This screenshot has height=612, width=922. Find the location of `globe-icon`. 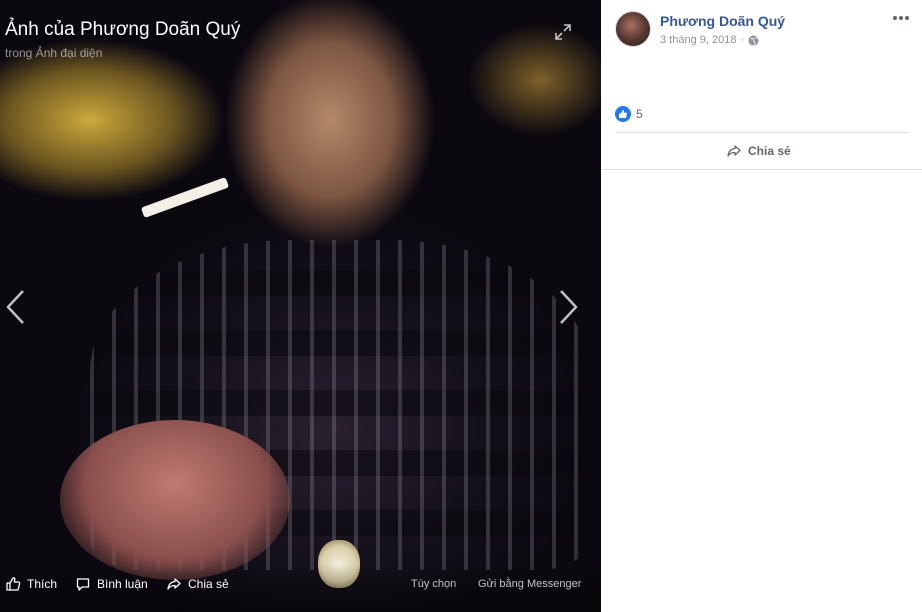

globe-icon is located at coordinates (753, 40).